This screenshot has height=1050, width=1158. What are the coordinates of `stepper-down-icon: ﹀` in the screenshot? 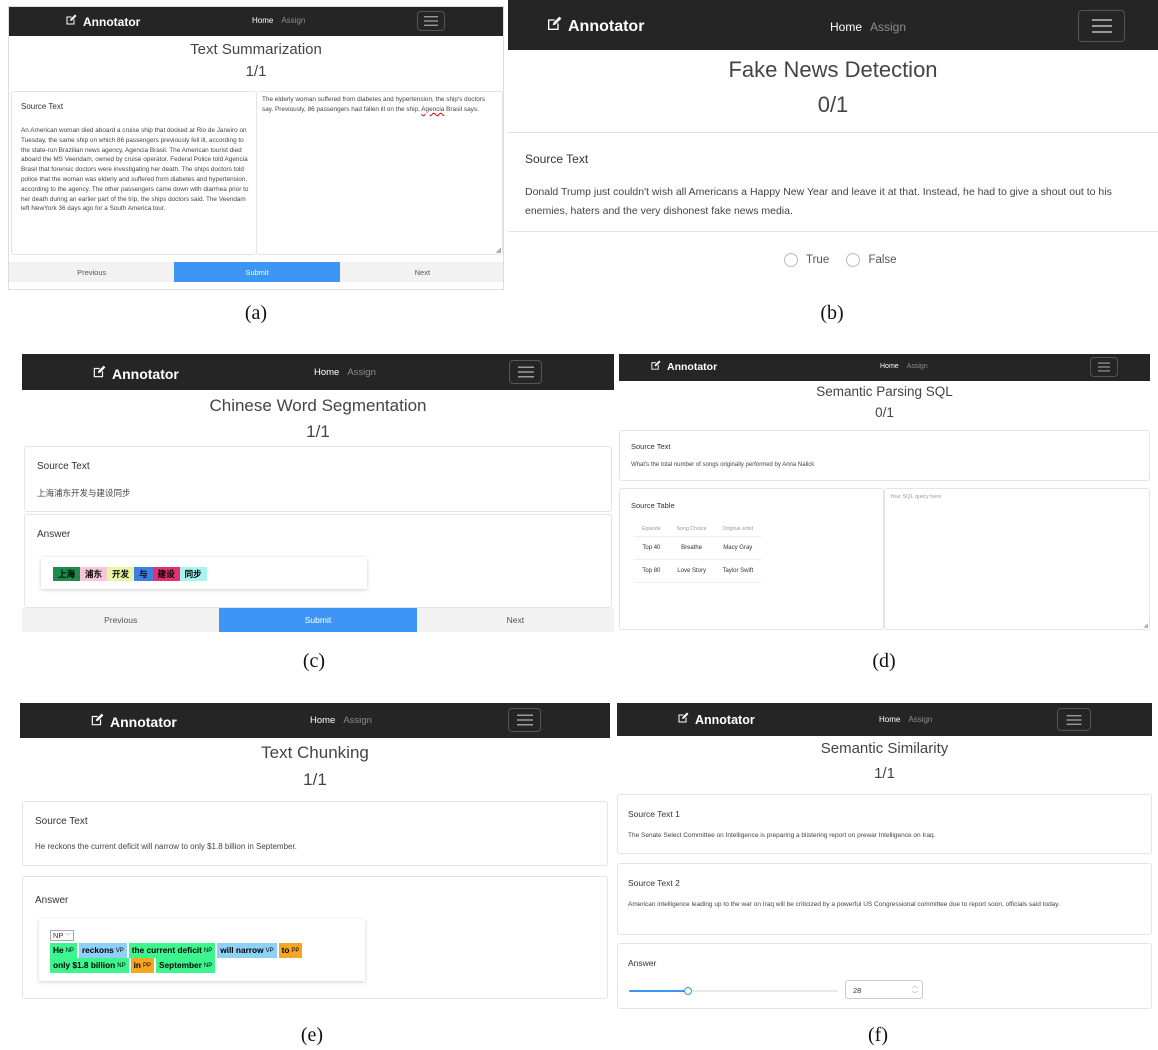 It's located at (915, 993).